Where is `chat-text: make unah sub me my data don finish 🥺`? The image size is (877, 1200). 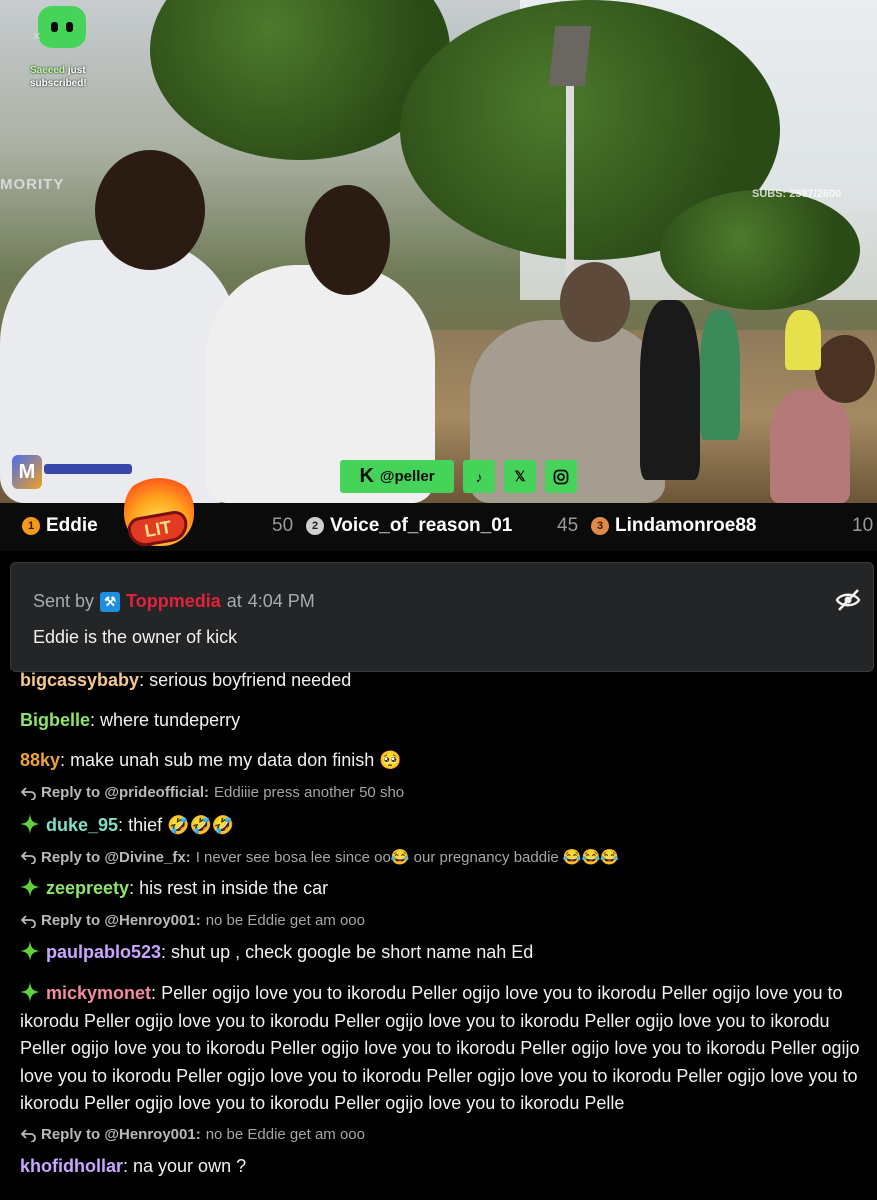
chat-text: make unah sub me my data don finish 🥺 is located at coordinates (236, 760).